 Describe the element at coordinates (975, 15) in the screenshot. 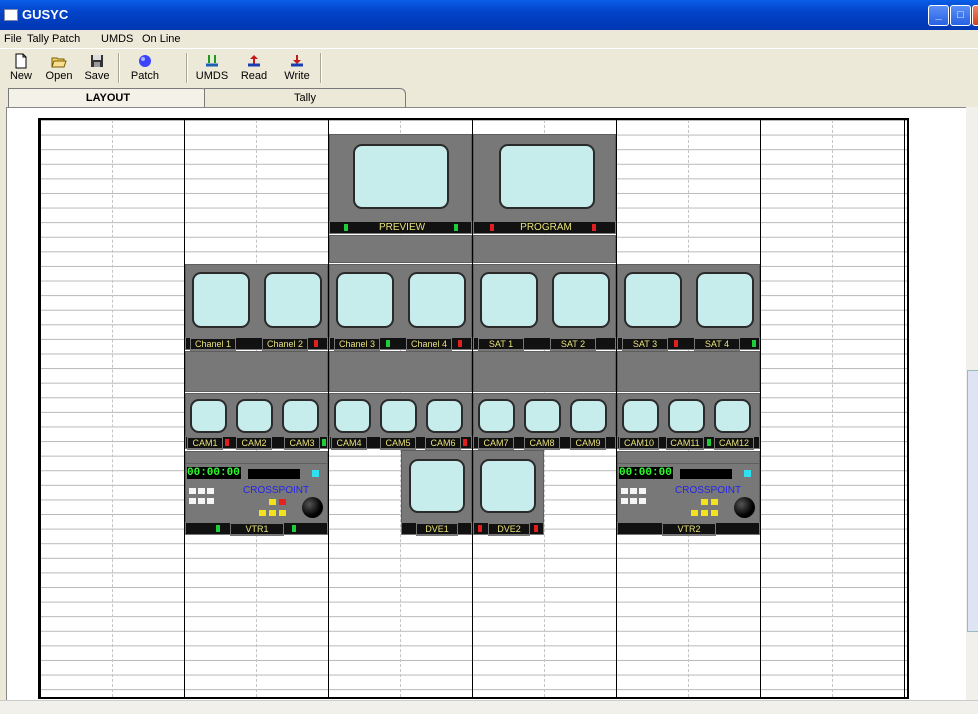

I see `close-button: X` at that location.